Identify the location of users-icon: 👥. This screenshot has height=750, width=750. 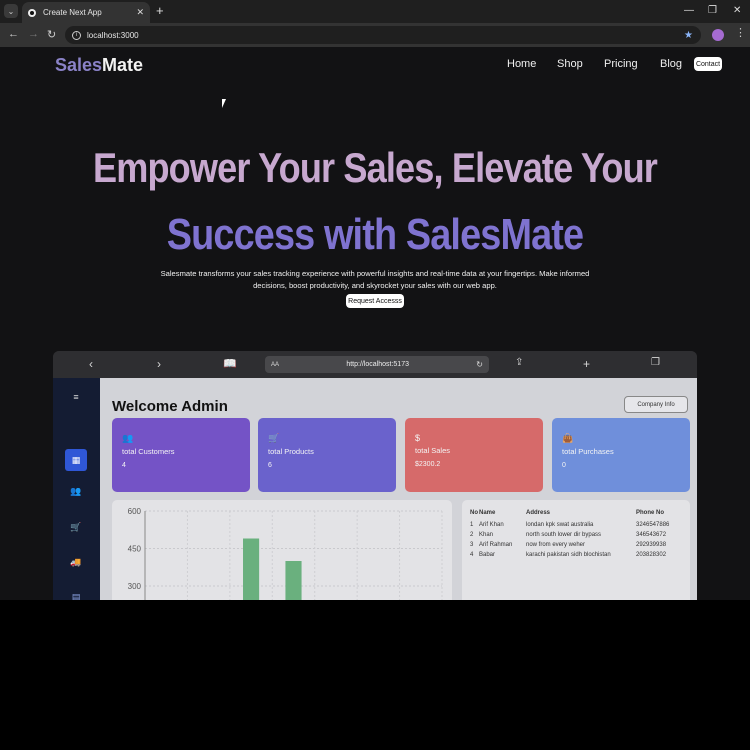
(128, 438).